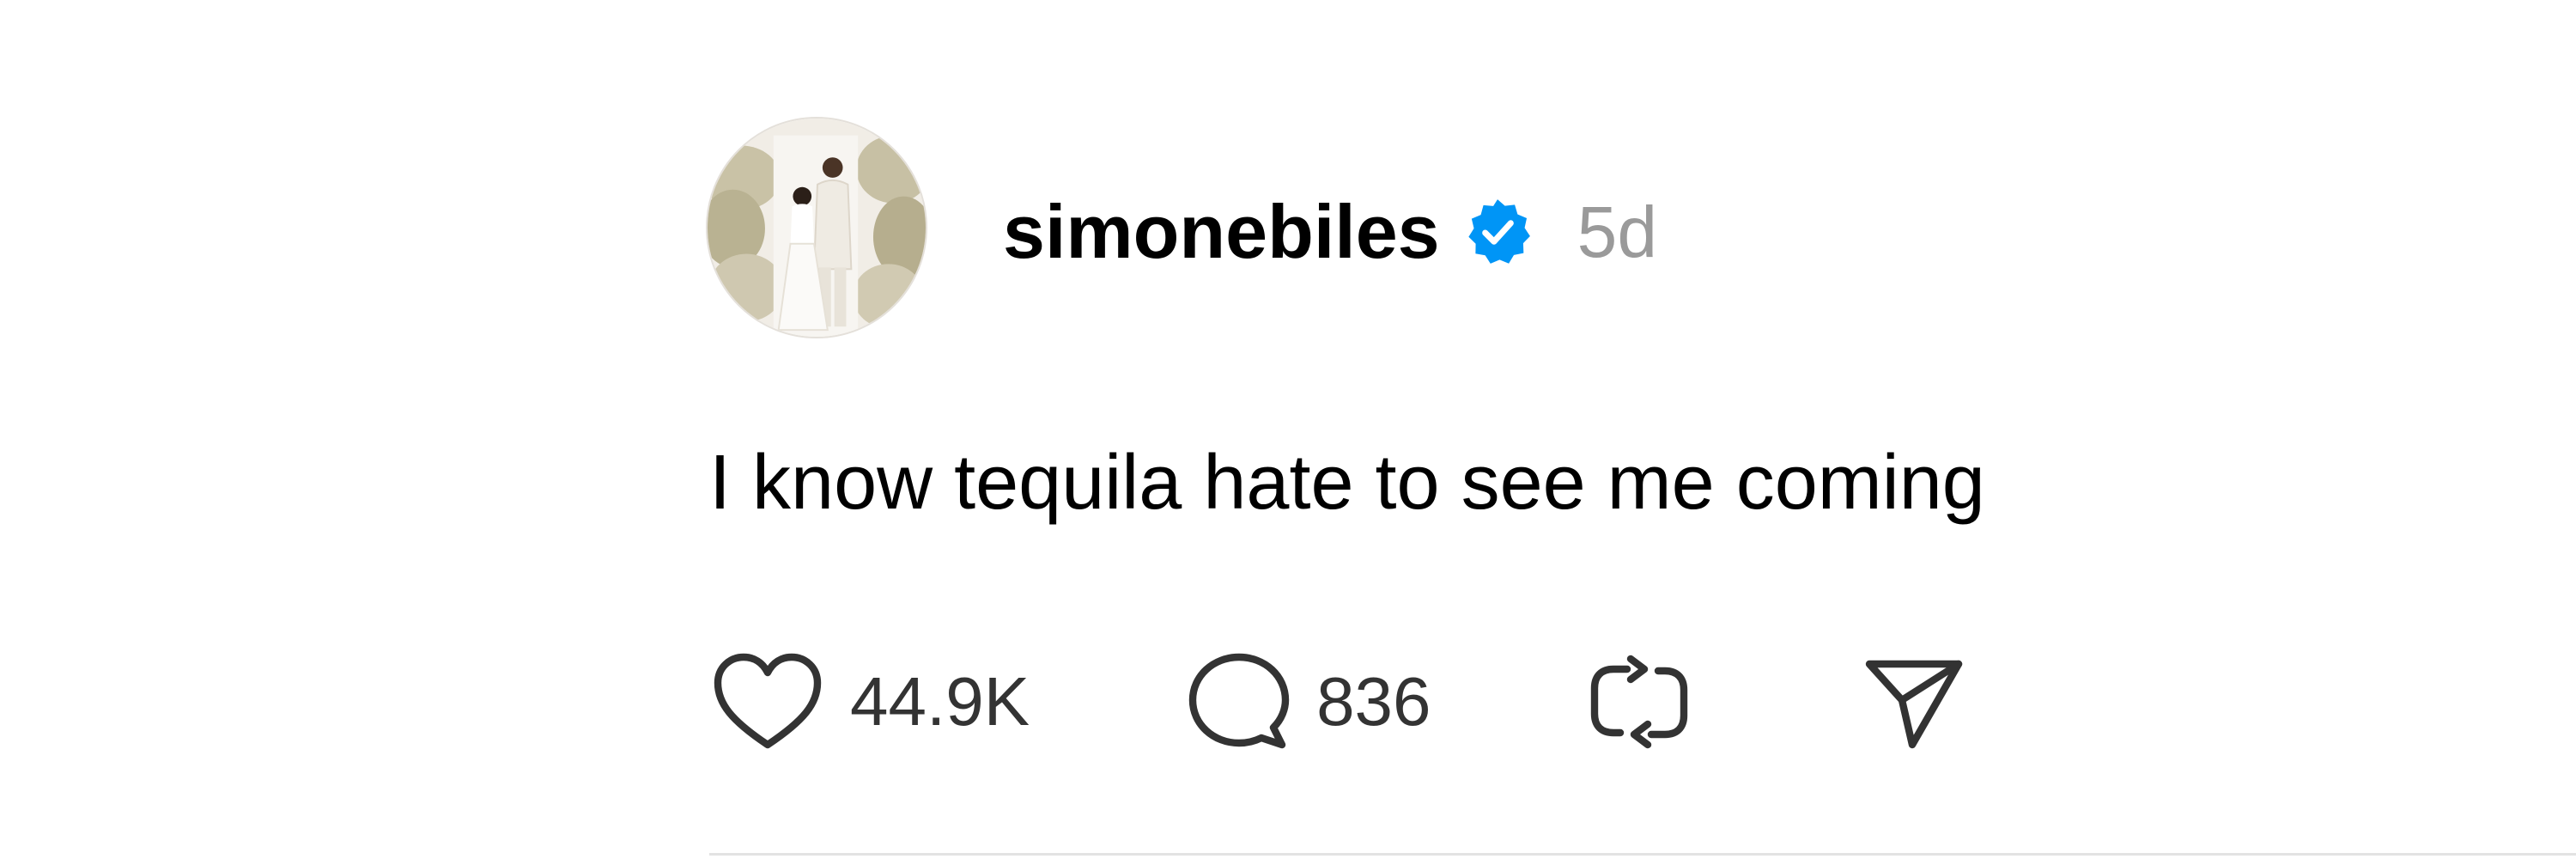 This screenshot has height=859, width=2576. What do you see at coordinates (1239, 701) in the screenshot?
I see `speech-bubble-icon` at bounding box center [1239, 701].